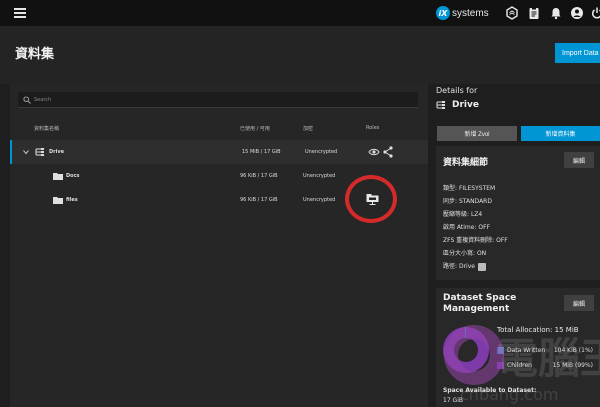  What do you see at coordinates (374, 152) in the screenshot?
I see `roles-share-icon` at bounding box center [374, 152].